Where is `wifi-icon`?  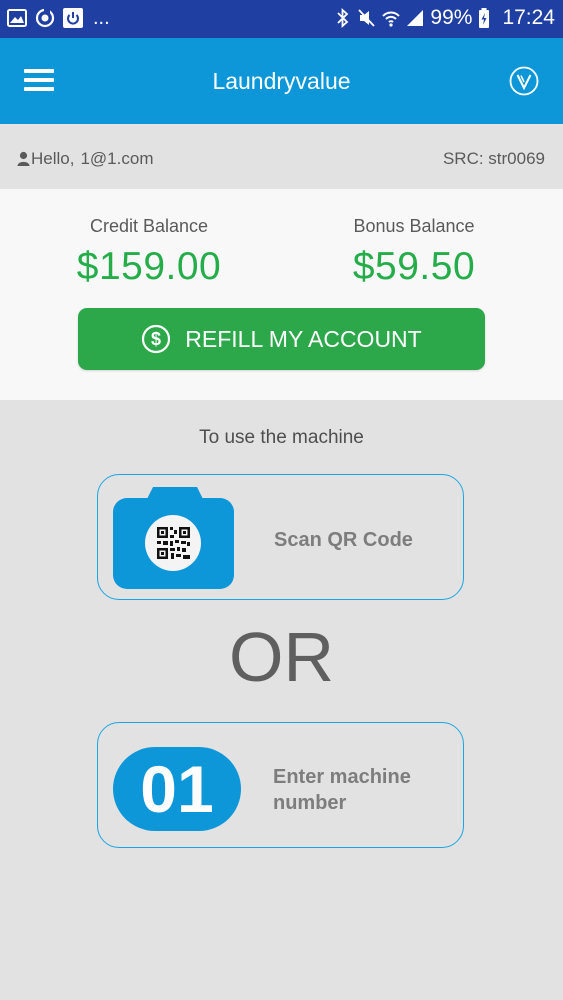 wifi-icon is located at coordinates (391, 18).